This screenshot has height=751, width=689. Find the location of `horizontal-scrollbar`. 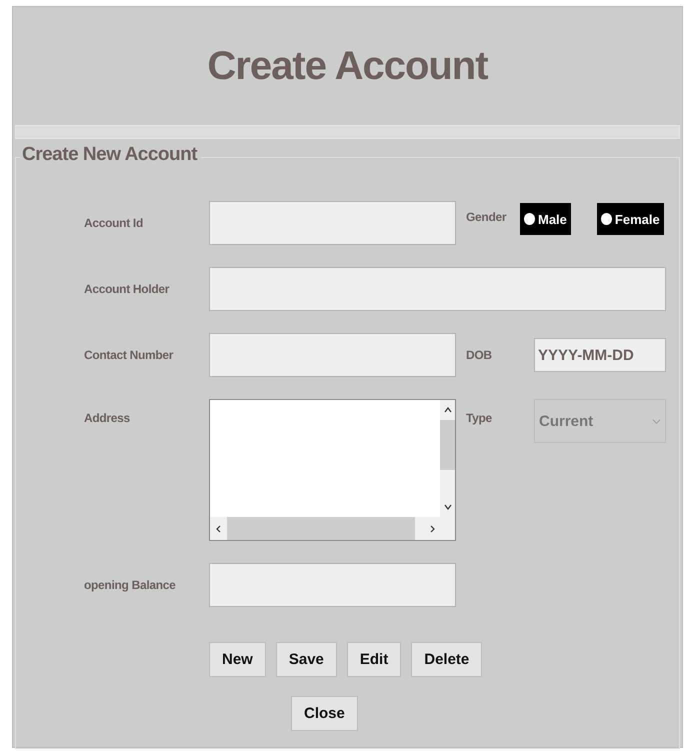

horizontal-scrollbar is located at coordinates (332, 528).